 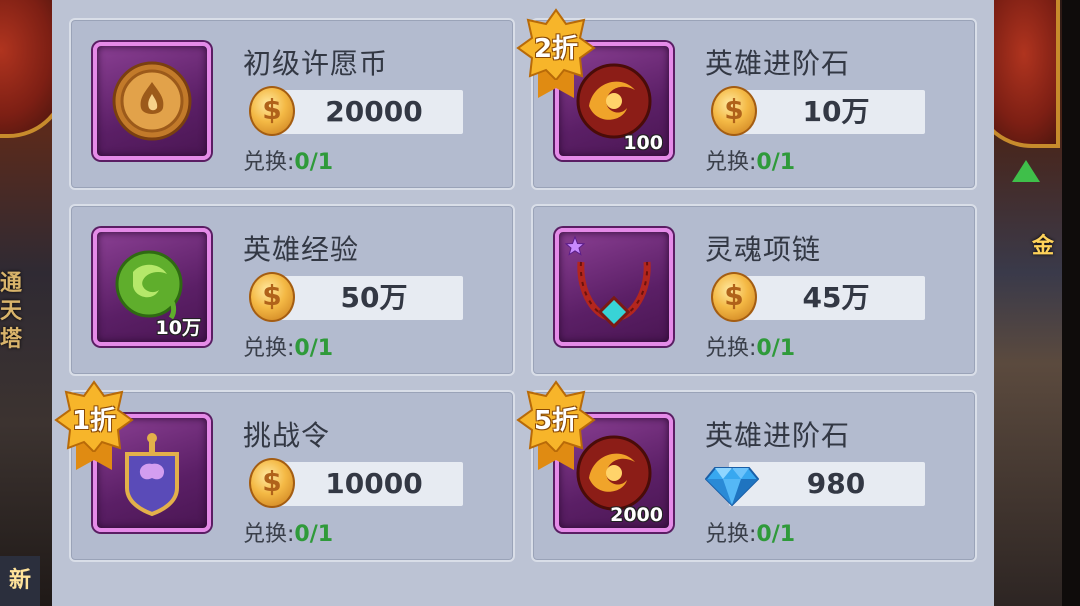 I want to click on left-bottom-tab: 新, so click(x=20, y=581).